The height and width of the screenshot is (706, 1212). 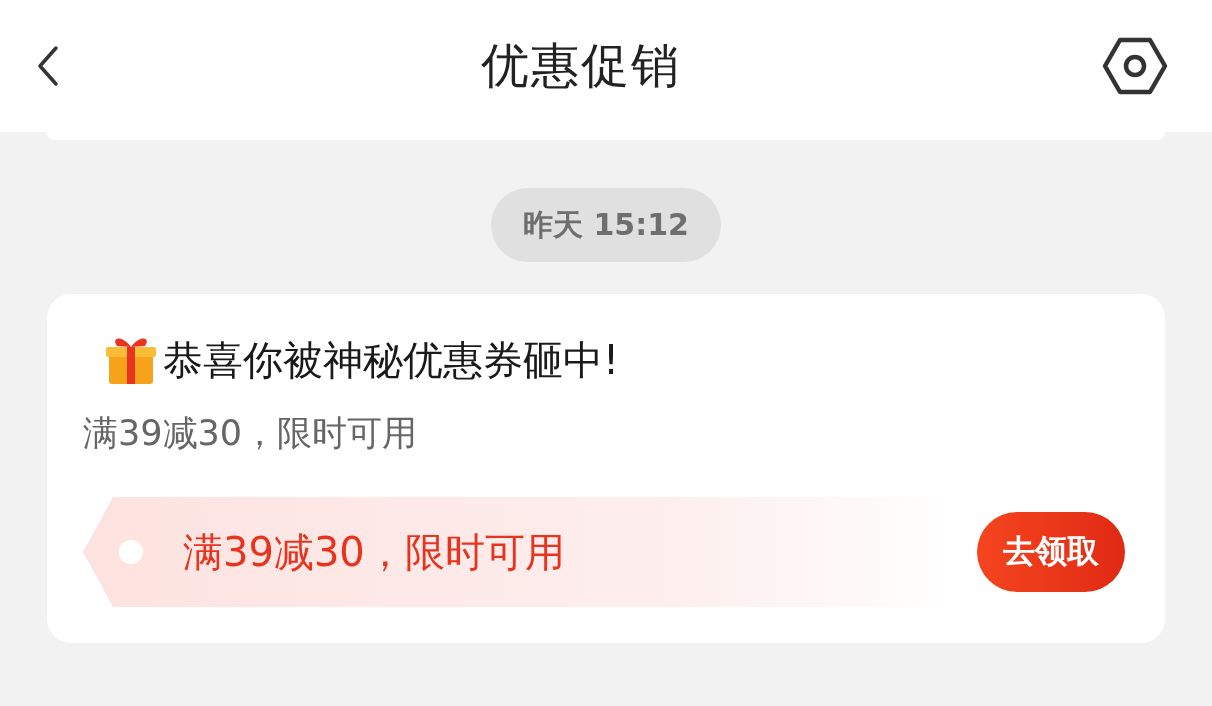 What do you see at coordinates (391, 360) in the screenshot?
I see `message-title: 恭喜你被神秘优惠券砸中!` at bounding box center [391, 360].